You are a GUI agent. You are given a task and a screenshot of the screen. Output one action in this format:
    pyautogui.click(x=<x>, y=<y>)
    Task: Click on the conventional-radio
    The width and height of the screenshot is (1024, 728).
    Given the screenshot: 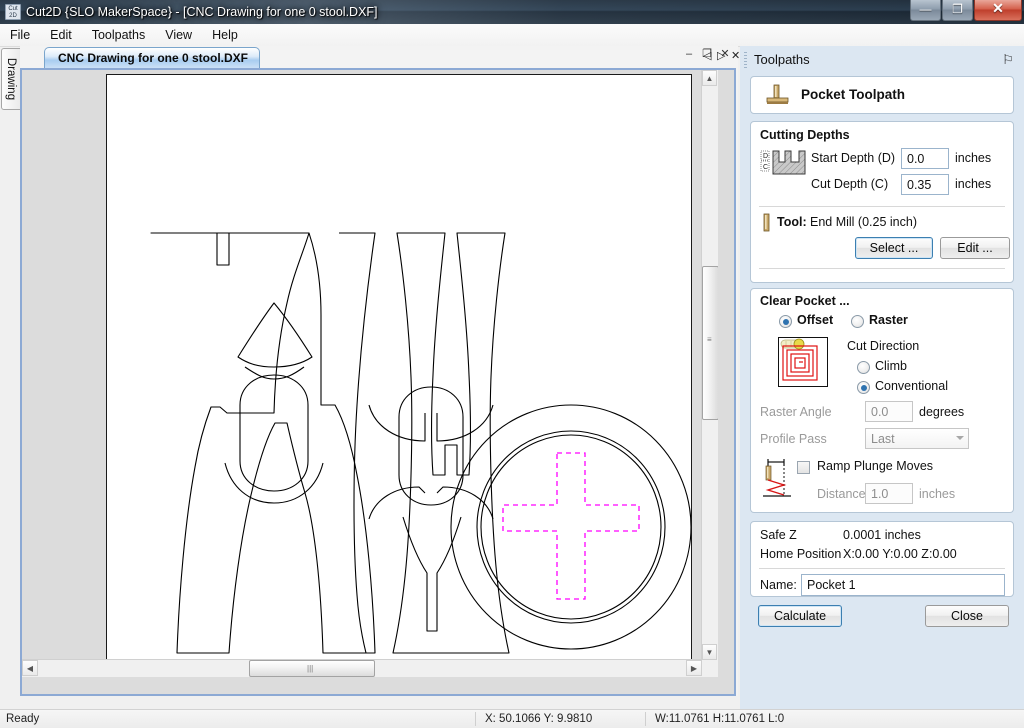 What is the action you would take?
    pyautogui.click(x=863, y=387)
    